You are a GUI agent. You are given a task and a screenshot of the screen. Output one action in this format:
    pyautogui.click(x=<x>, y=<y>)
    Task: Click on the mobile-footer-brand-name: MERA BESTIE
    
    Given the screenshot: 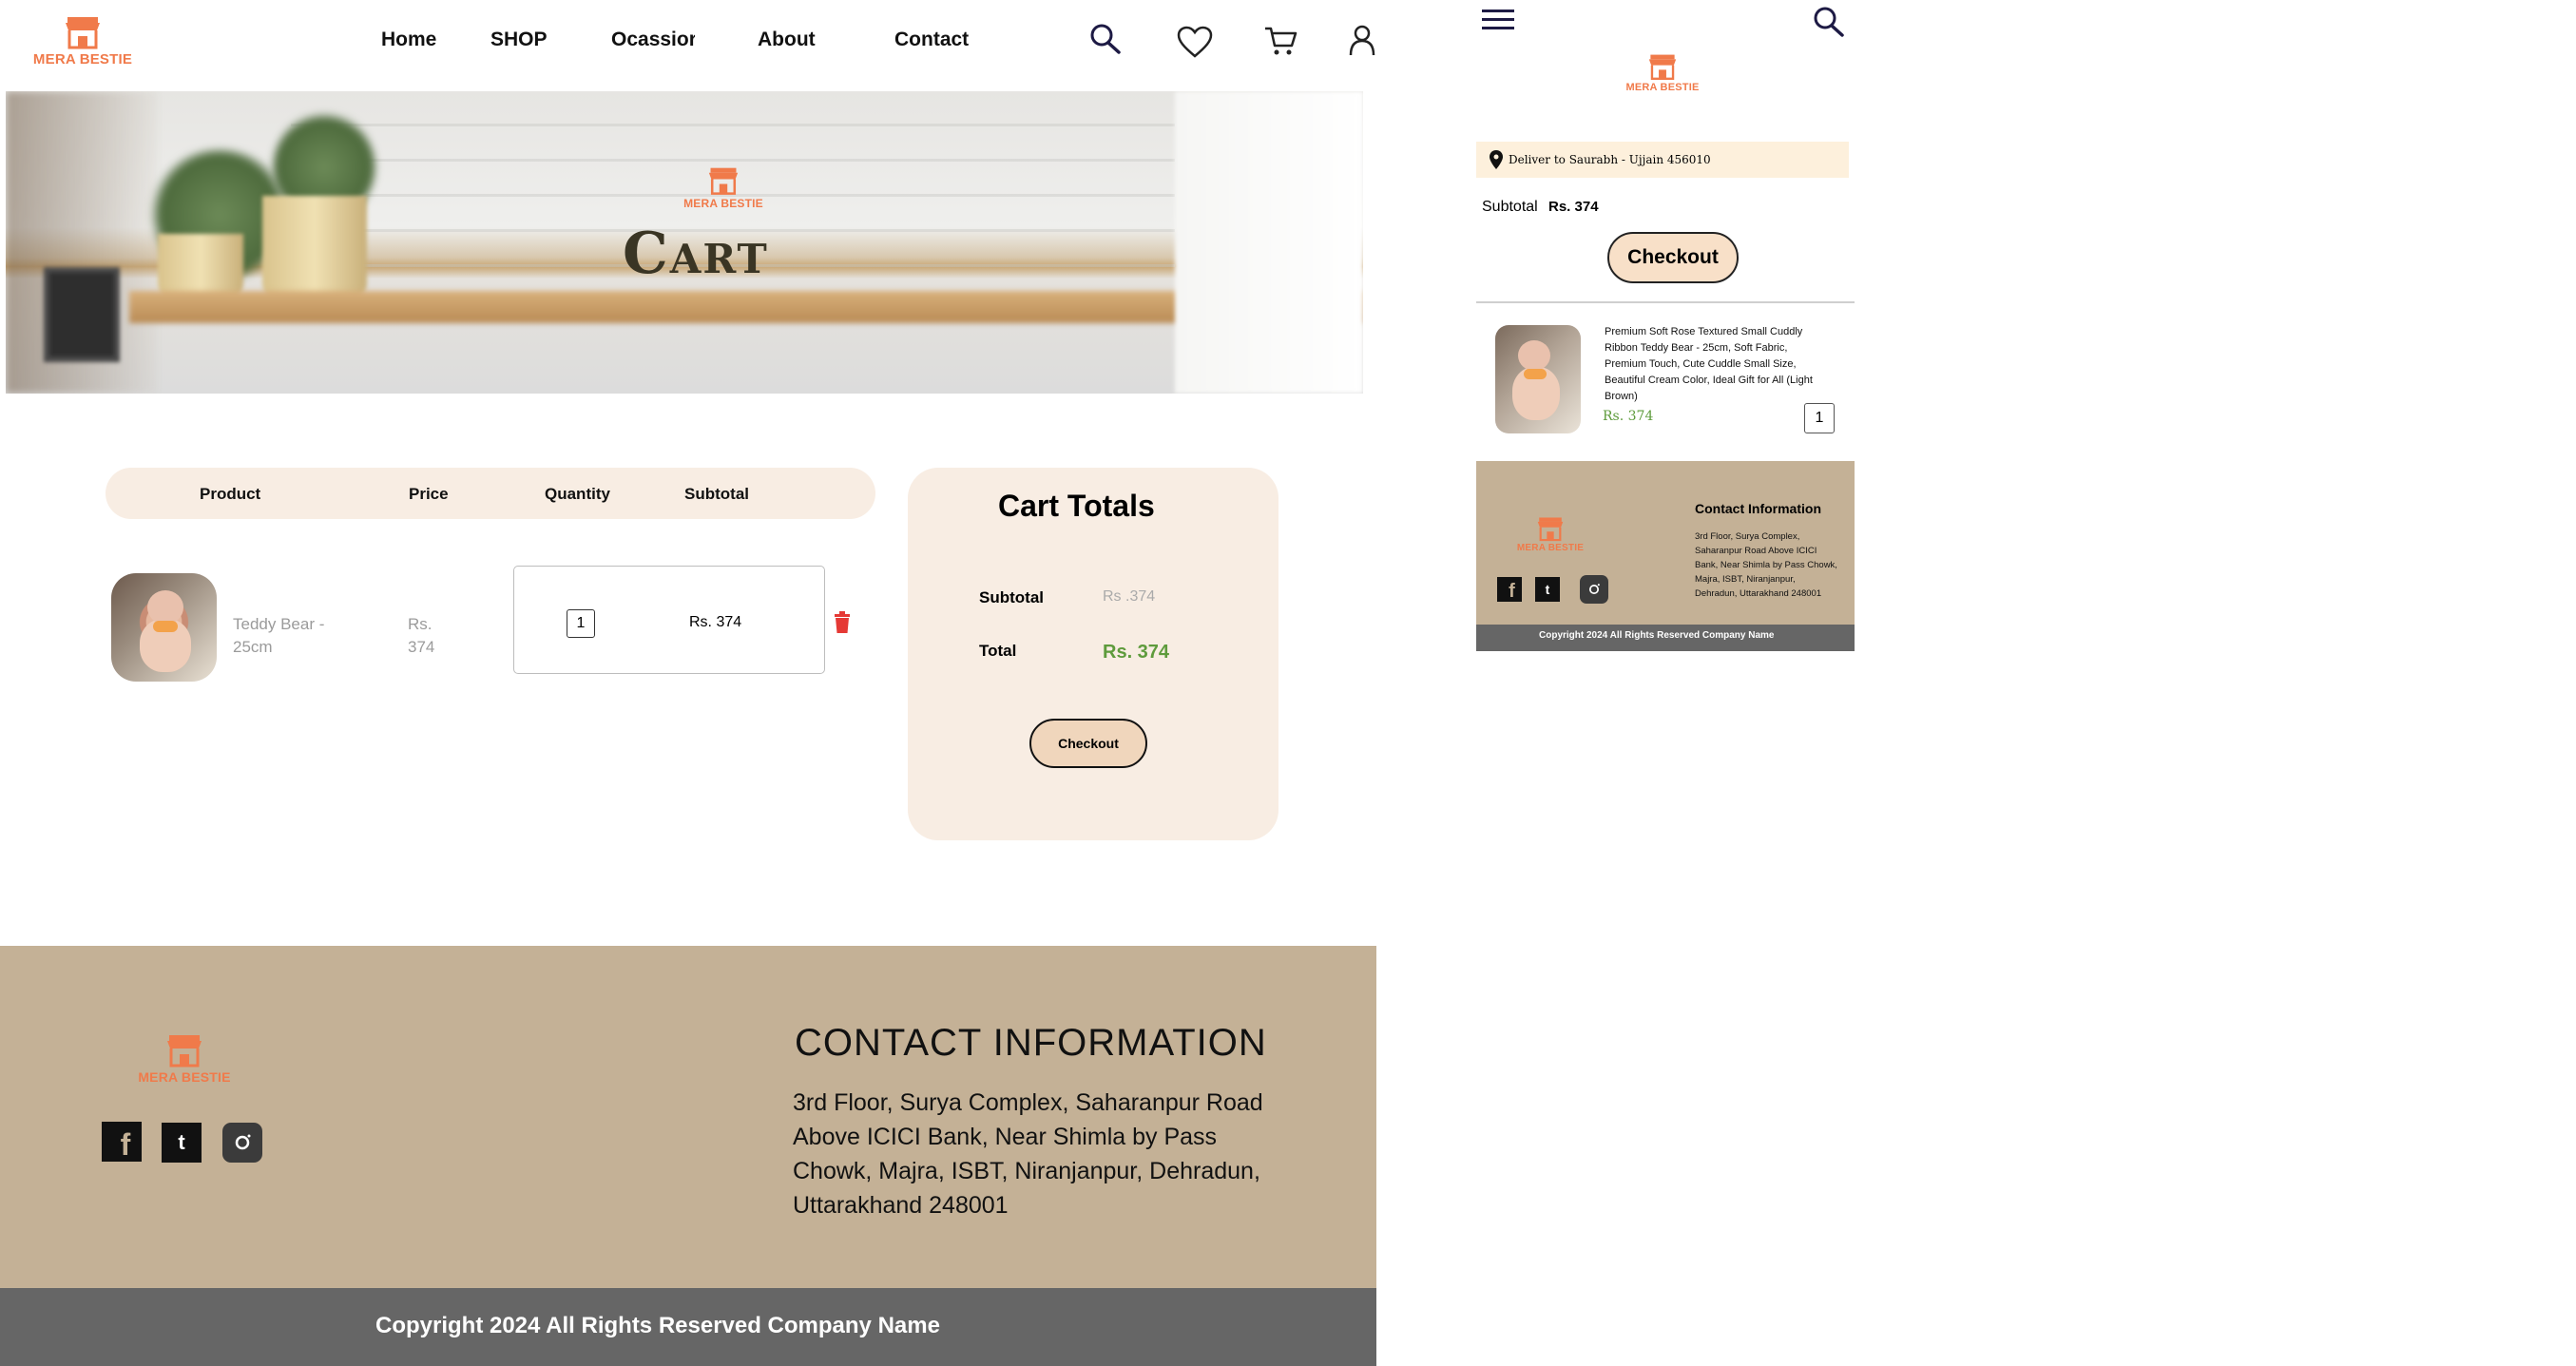 What is the action you would take?
    pyautogui.click(x=1551, y=548)
    